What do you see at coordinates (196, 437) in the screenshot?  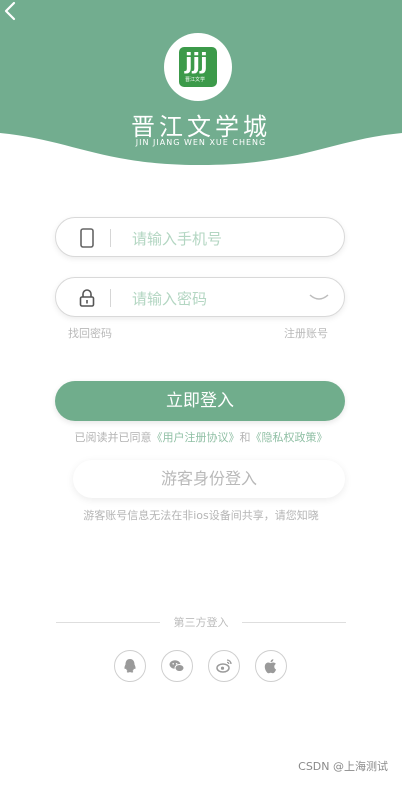 I see `user-agreement-link: 《用户注册协议》` at bounding box center [196, 437].